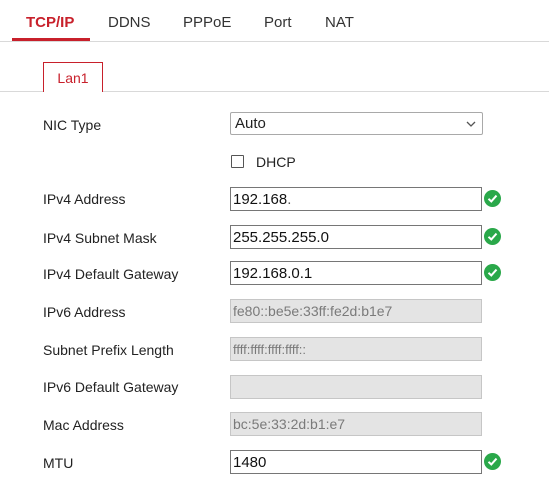  Describe the element at coordinates (58, 463) in the screenshot. I see `mtu-label: MTU` at that location.